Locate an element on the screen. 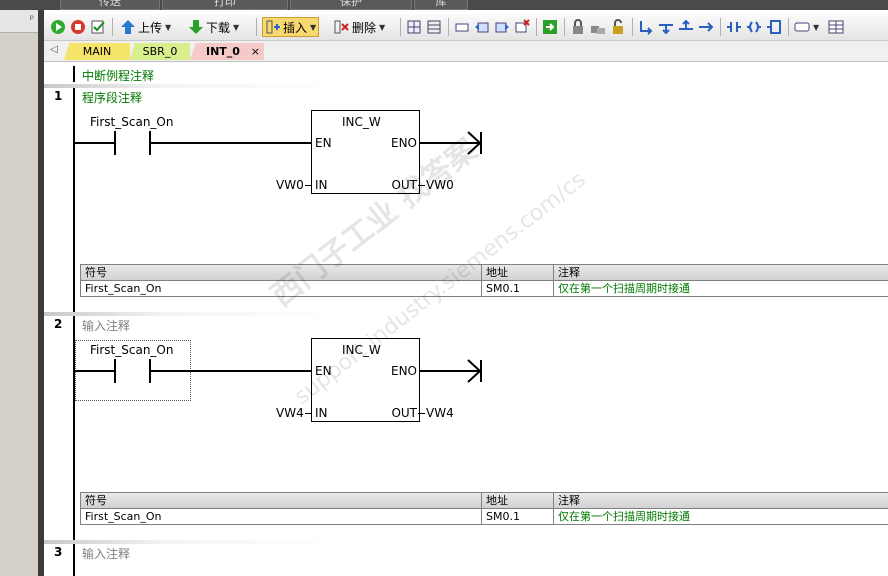  eno-pin: ENO is located at coordinates (403, 143).